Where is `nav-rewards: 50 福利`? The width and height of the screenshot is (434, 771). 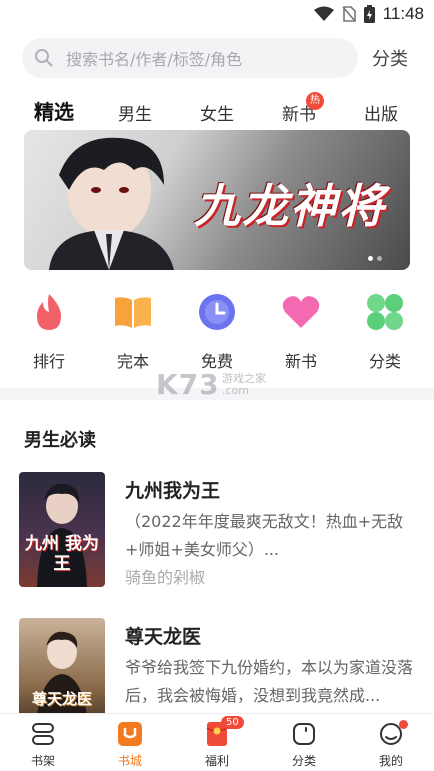
nav-rewards: 50 福利 is located at coordinates (217, 742).